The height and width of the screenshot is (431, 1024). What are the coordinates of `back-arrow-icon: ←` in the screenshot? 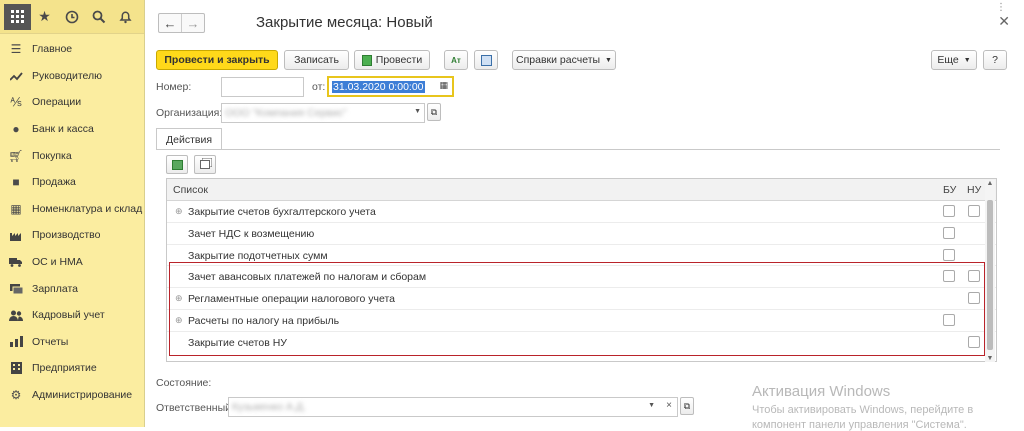 It's located at (170, 23).